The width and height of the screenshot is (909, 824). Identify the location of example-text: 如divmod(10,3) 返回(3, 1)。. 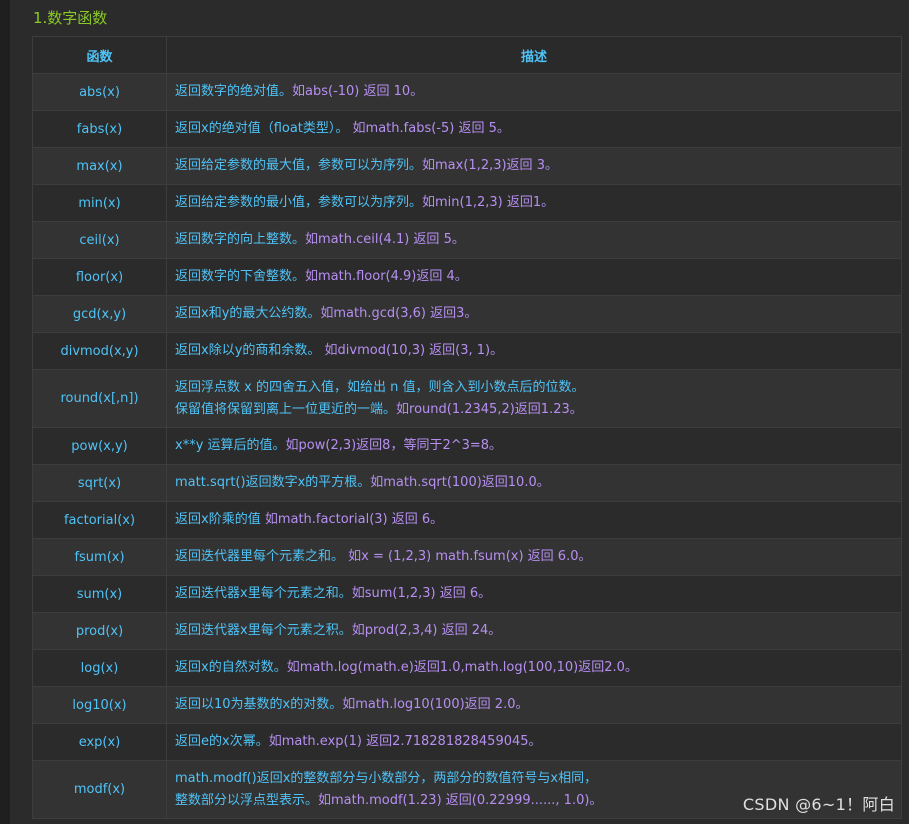
(414, 350).